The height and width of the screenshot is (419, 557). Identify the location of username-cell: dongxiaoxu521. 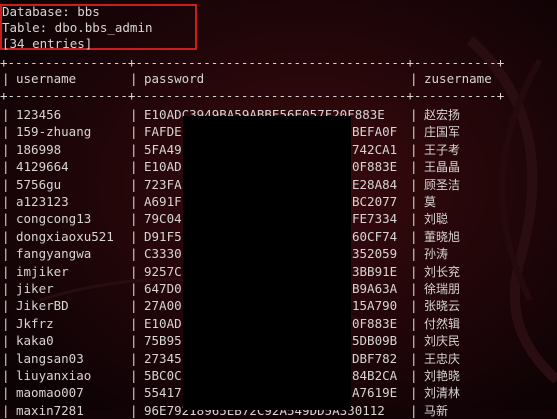
(65, 236).